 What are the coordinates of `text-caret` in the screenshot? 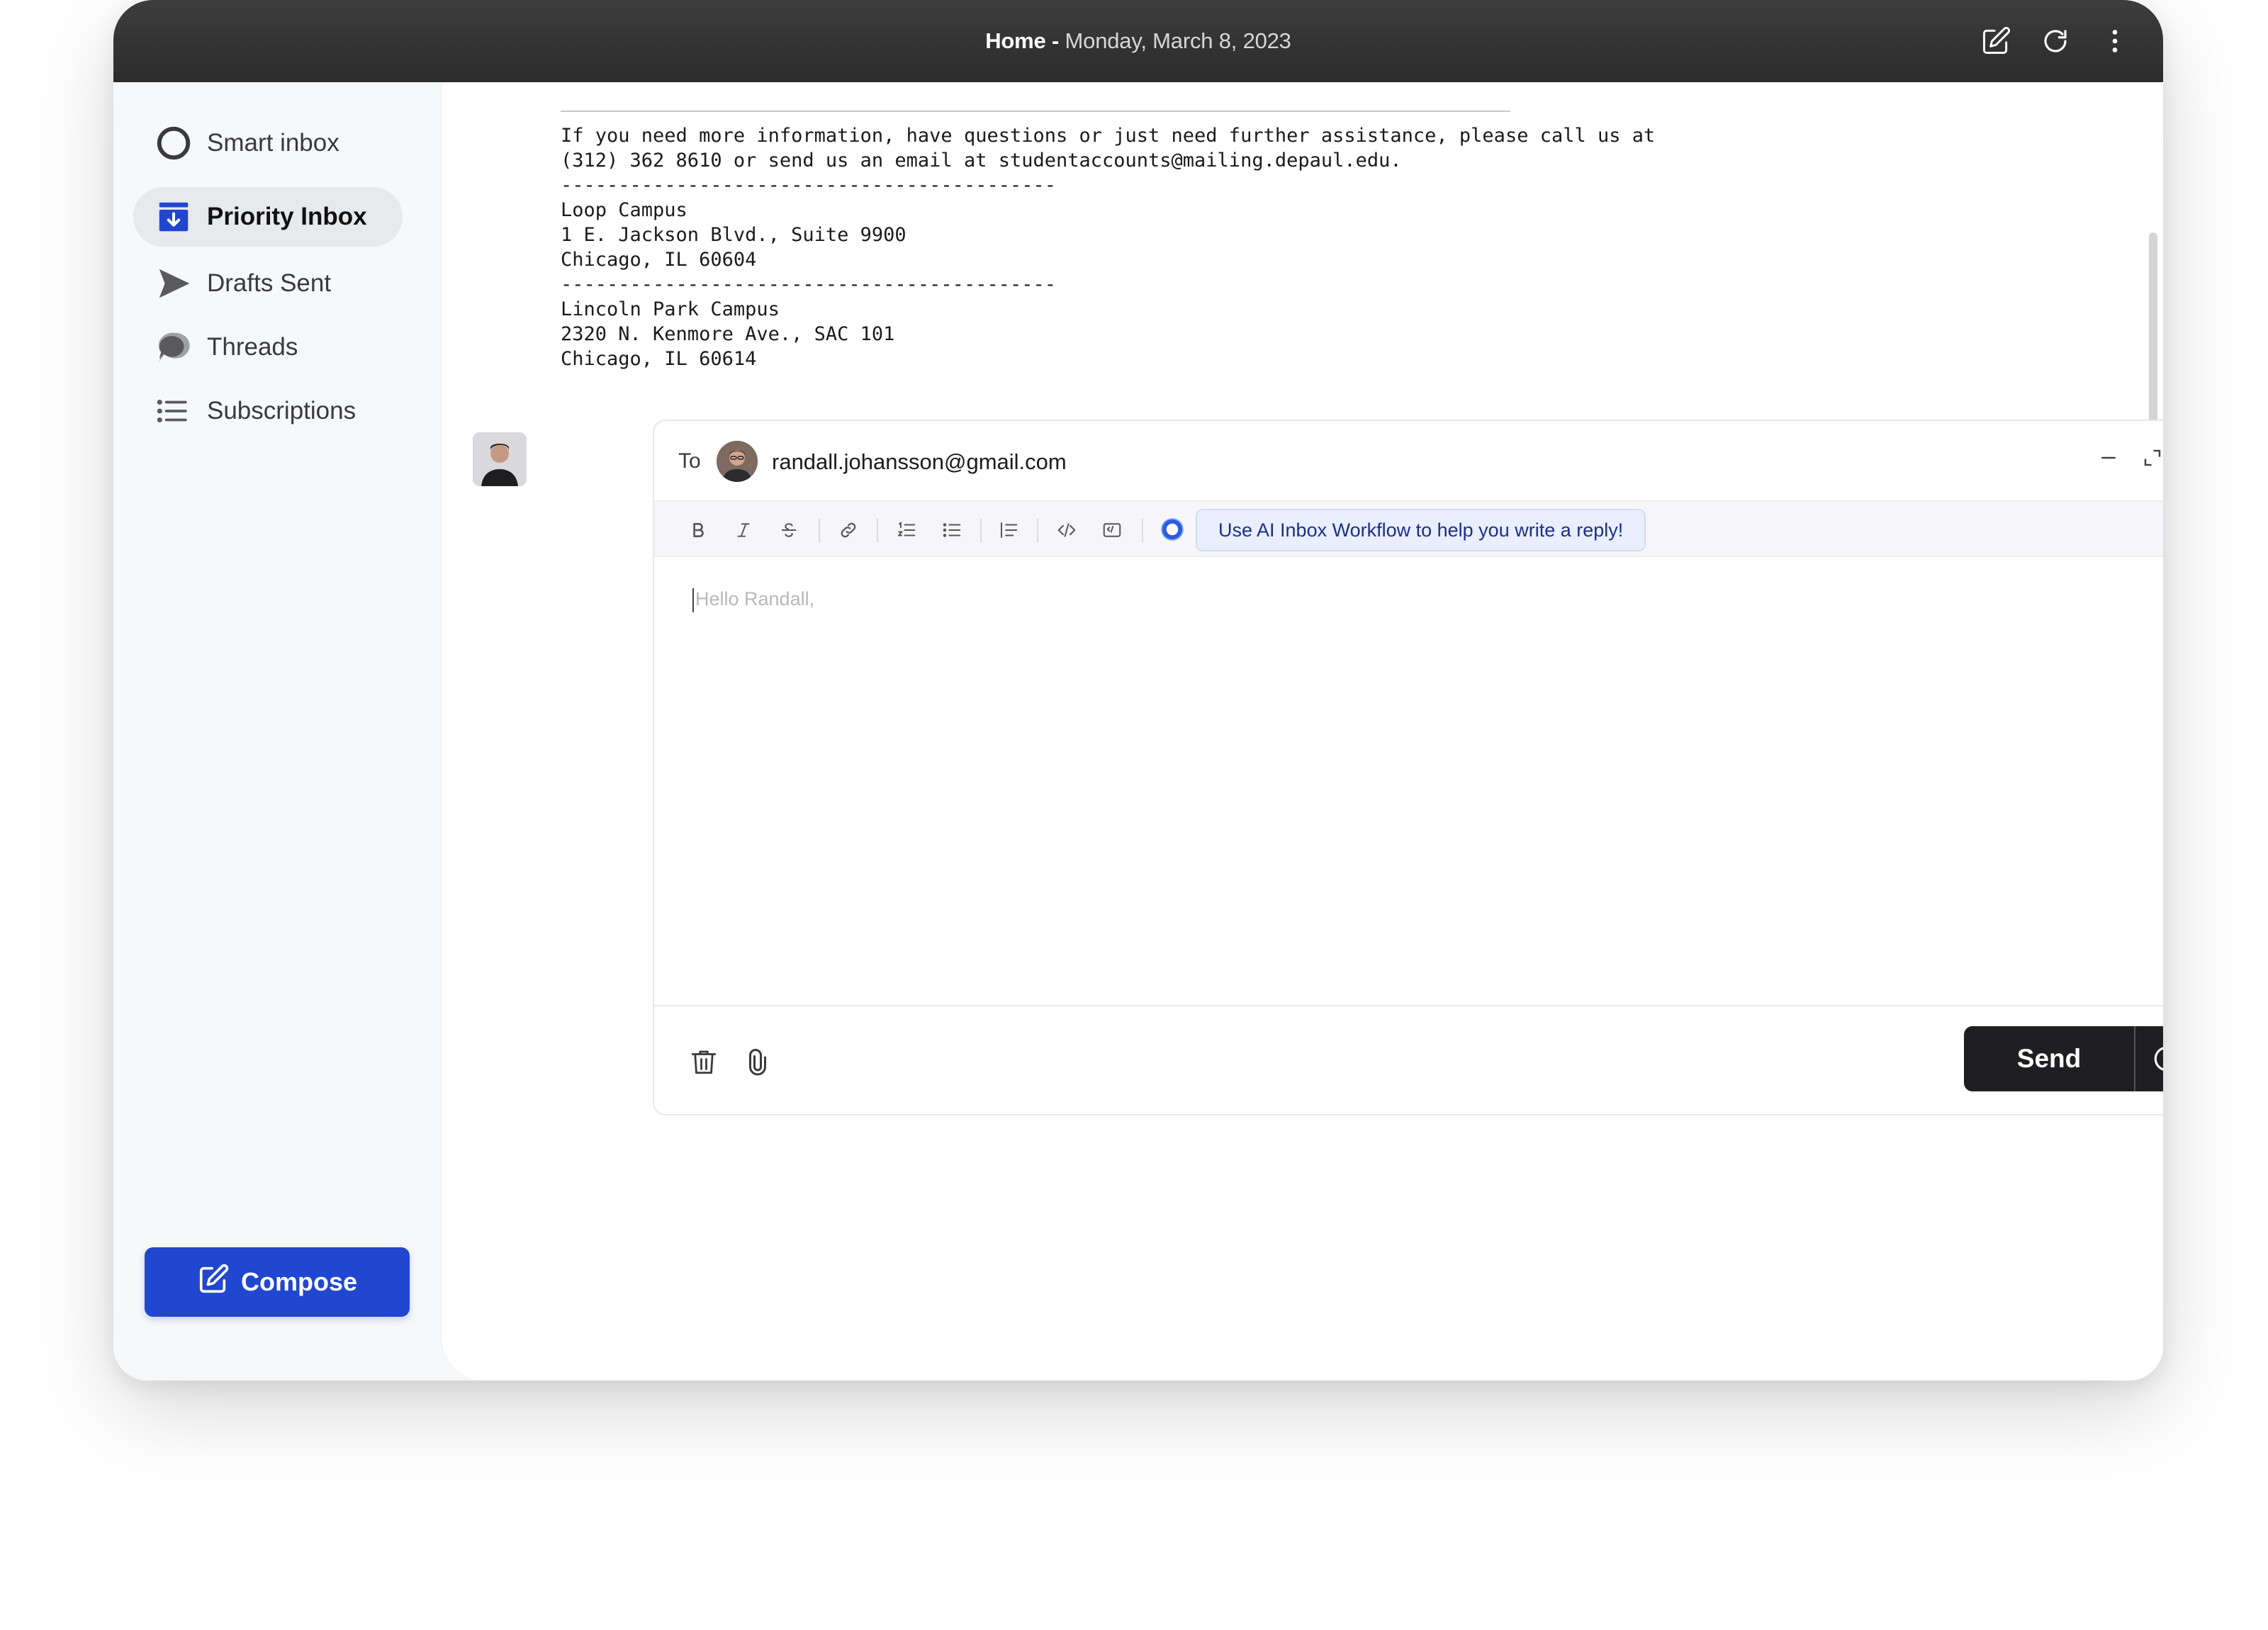 It's located at (693, 600).